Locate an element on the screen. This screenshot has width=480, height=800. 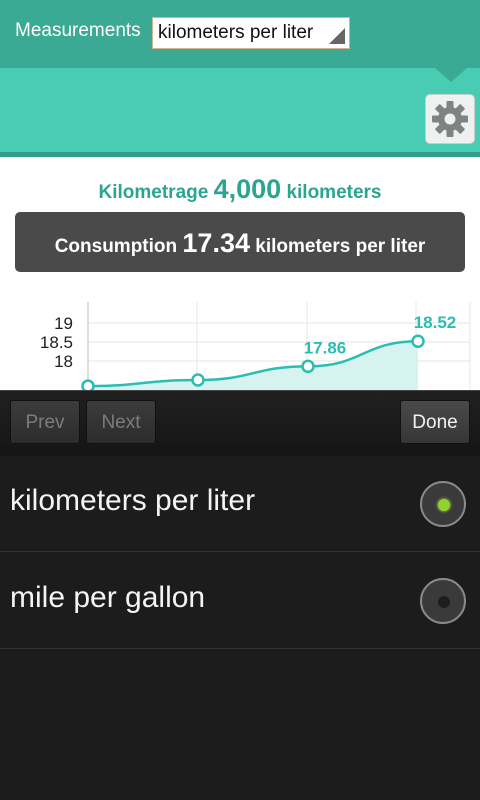
option-label: mile per gallon is located at coordinates (108, 597).